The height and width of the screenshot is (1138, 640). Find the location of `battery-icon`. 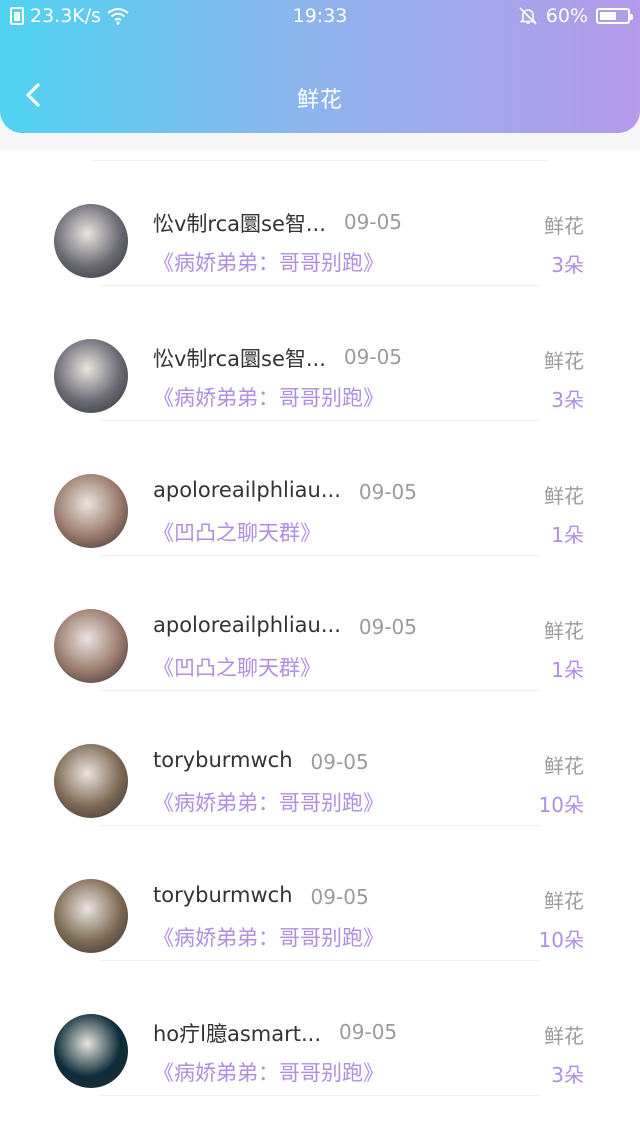

battery-icon is located at coordinates (614, 16).